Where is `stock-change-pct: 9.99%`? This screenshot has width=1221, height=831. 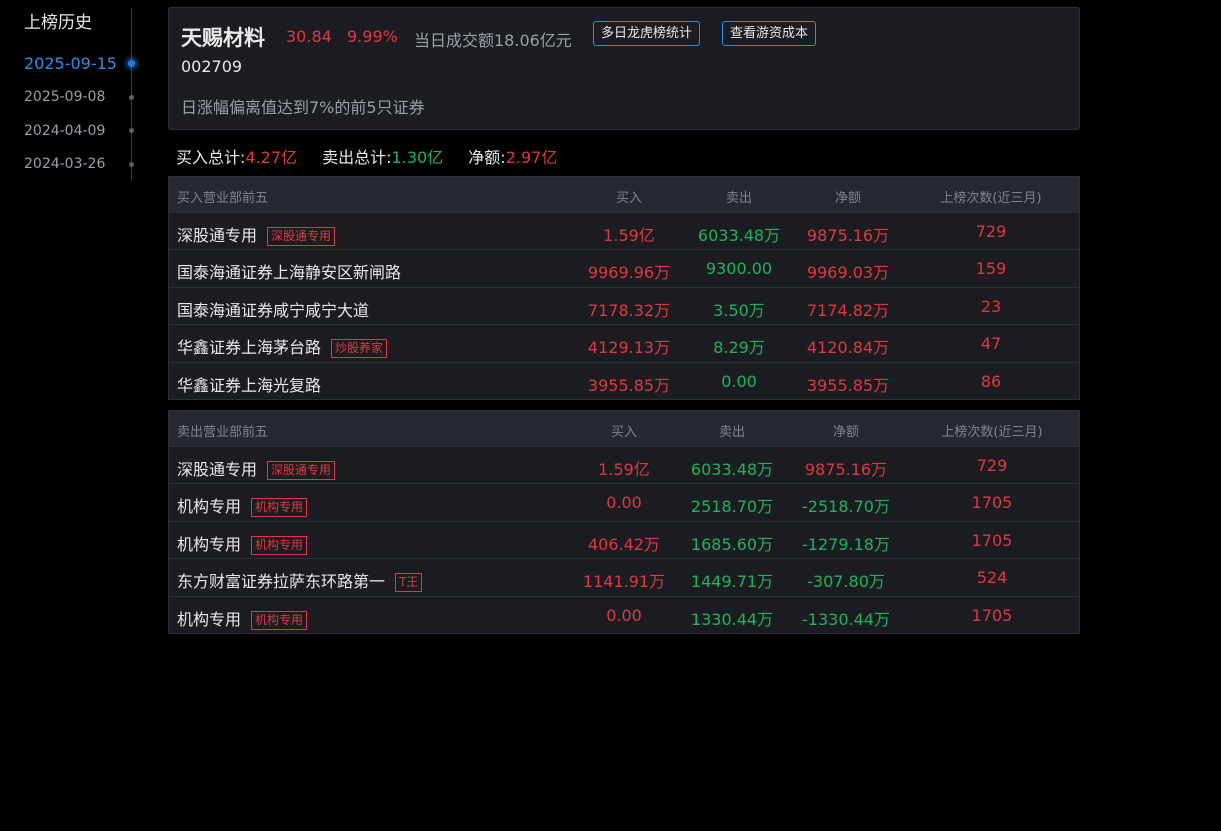
stock-change-pct: 9.99% is located at coordinates (372, 36).